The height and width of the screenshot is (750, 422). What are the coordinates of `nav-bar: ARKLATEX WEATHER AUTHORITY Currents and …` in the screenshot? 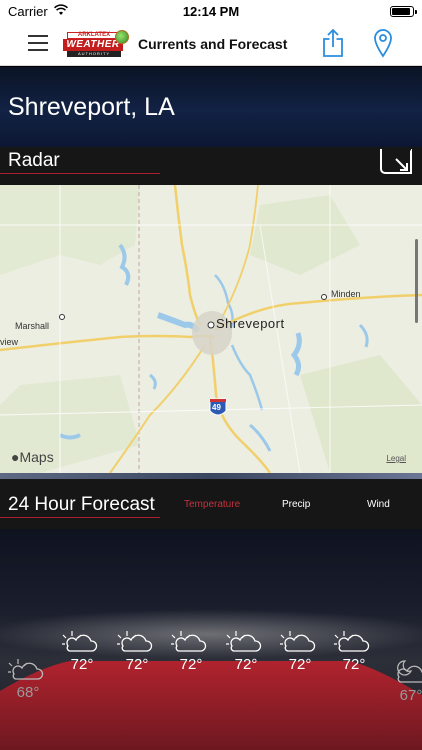 It's located at (211, 45).